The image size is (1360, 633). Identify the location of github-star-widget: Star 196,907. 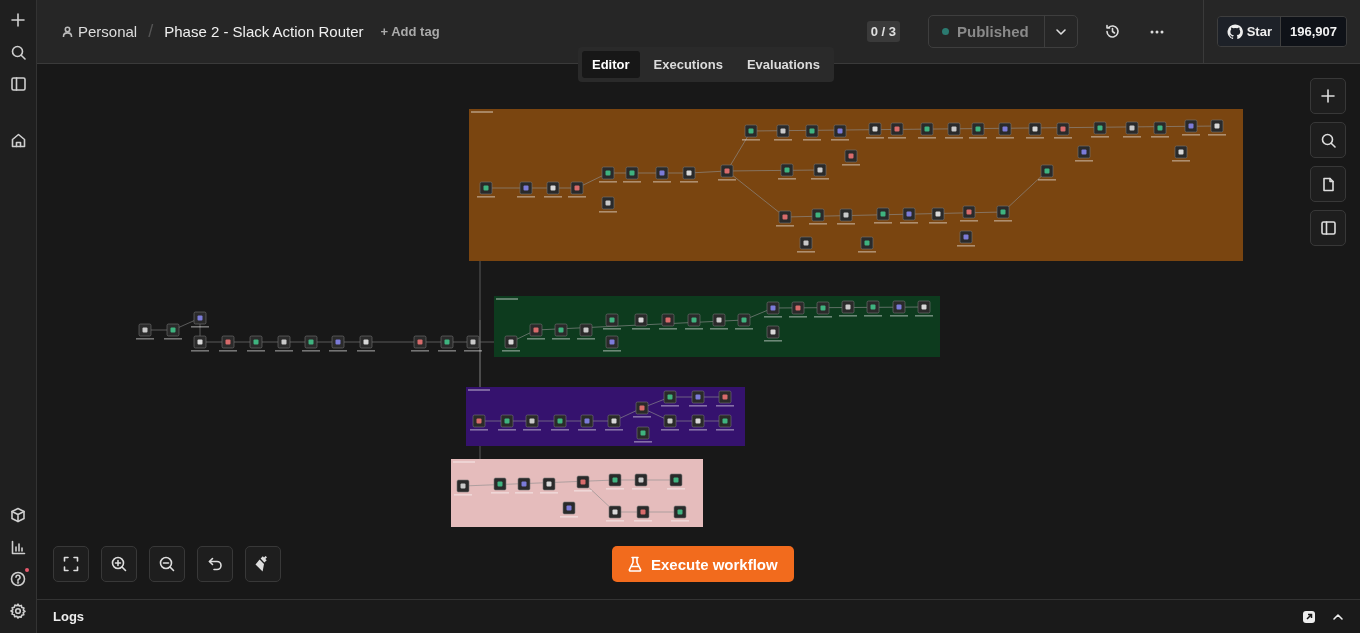
(1281, 31).